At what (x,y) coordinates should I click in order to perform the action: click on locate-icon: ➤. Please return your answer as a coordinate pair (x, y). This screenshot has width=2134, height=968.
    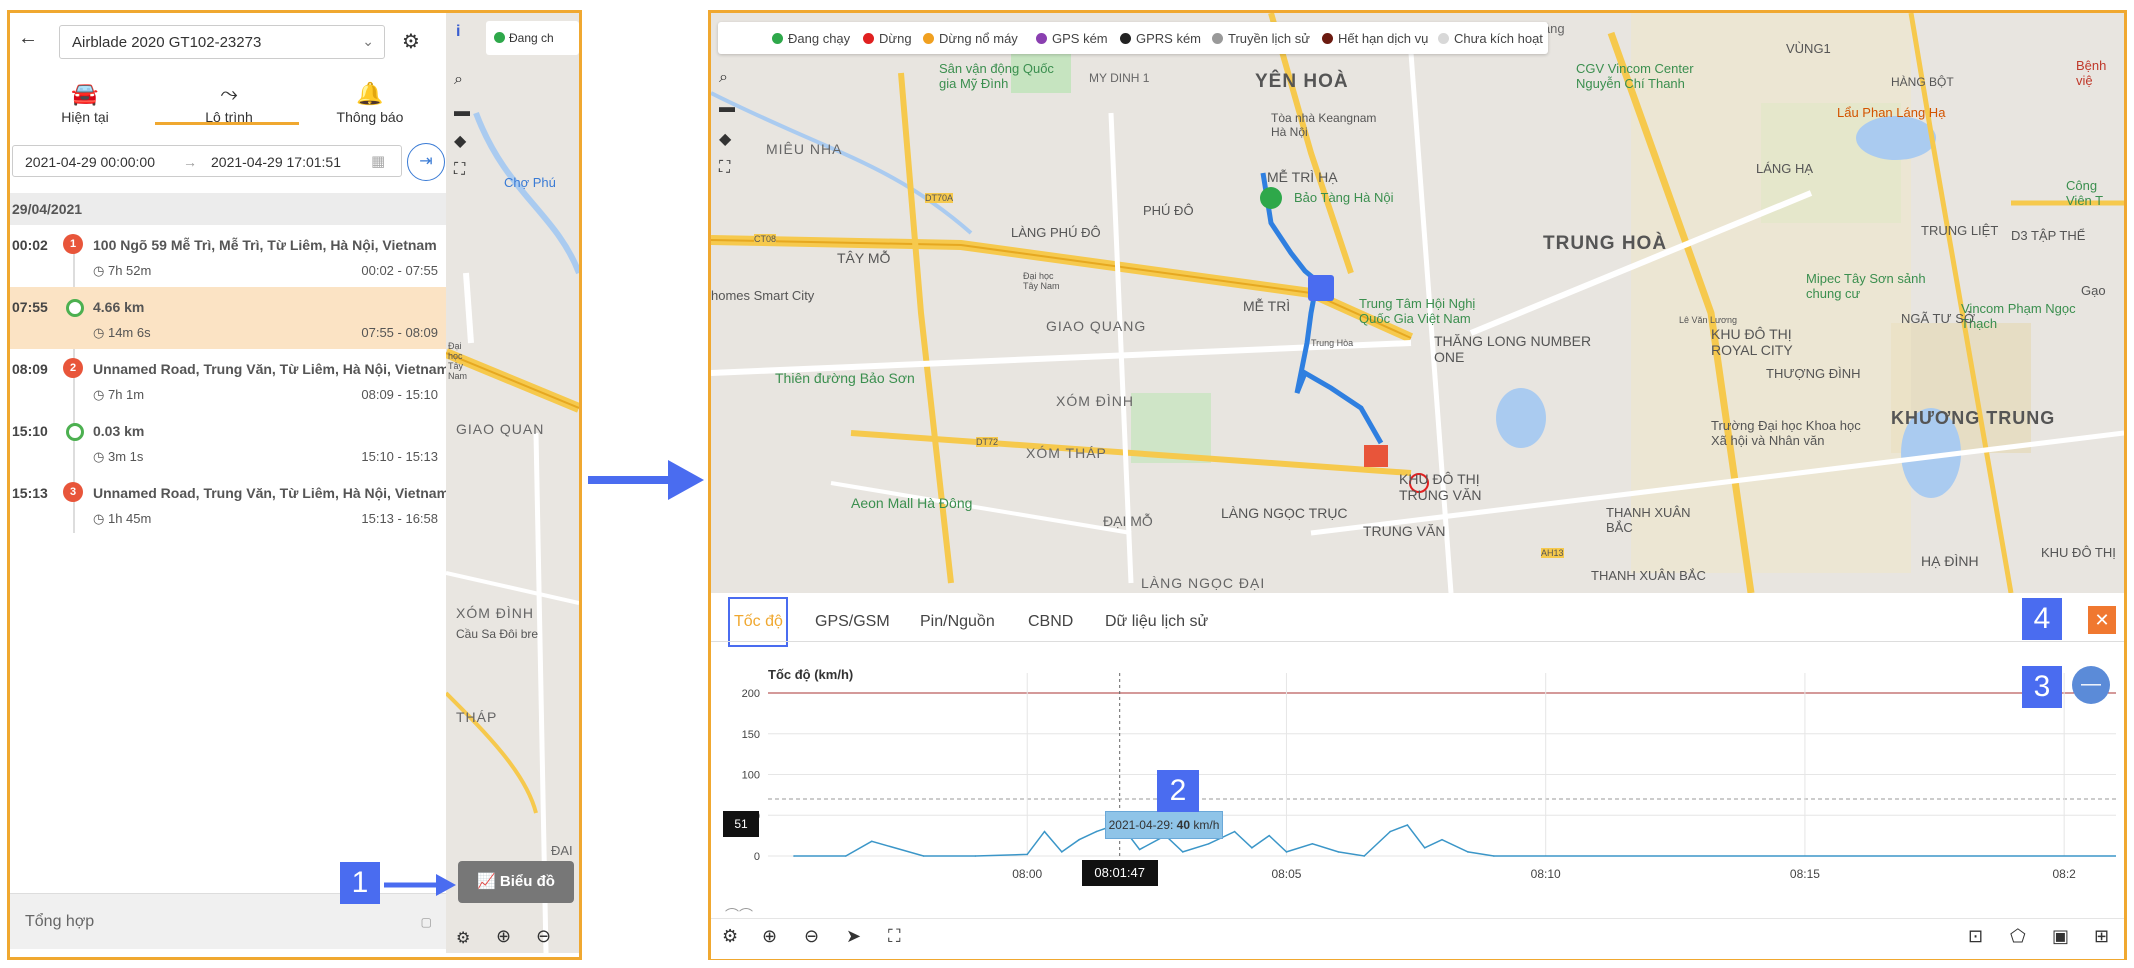
    Looking at the image, I should click on (853, 936).